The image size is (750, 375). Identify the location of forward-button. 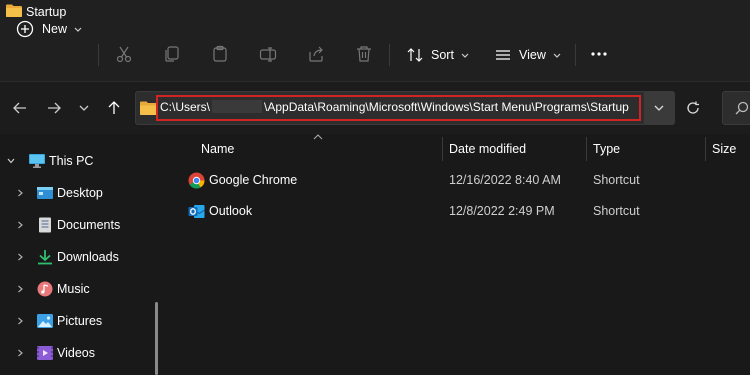
(54, 108).